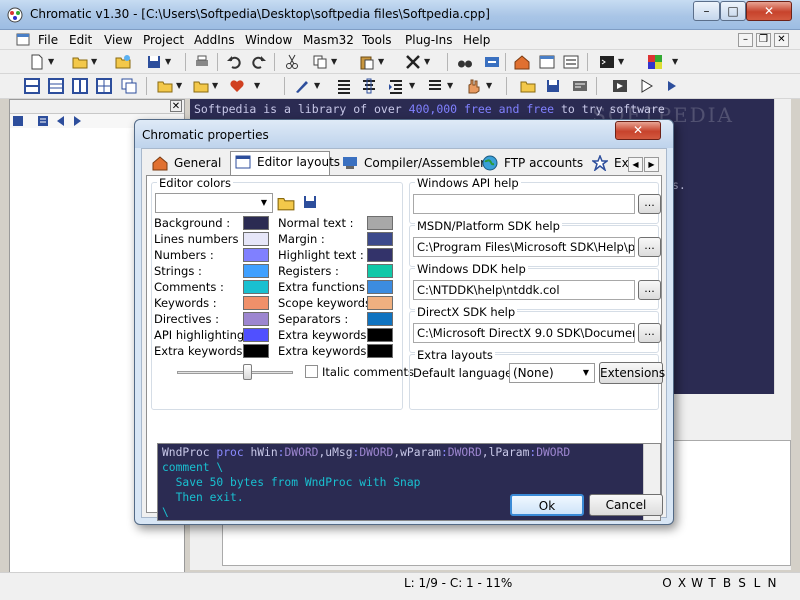 This screenshot has width=800, height=600. I want to click on tab-general: General, so click(184, 164).